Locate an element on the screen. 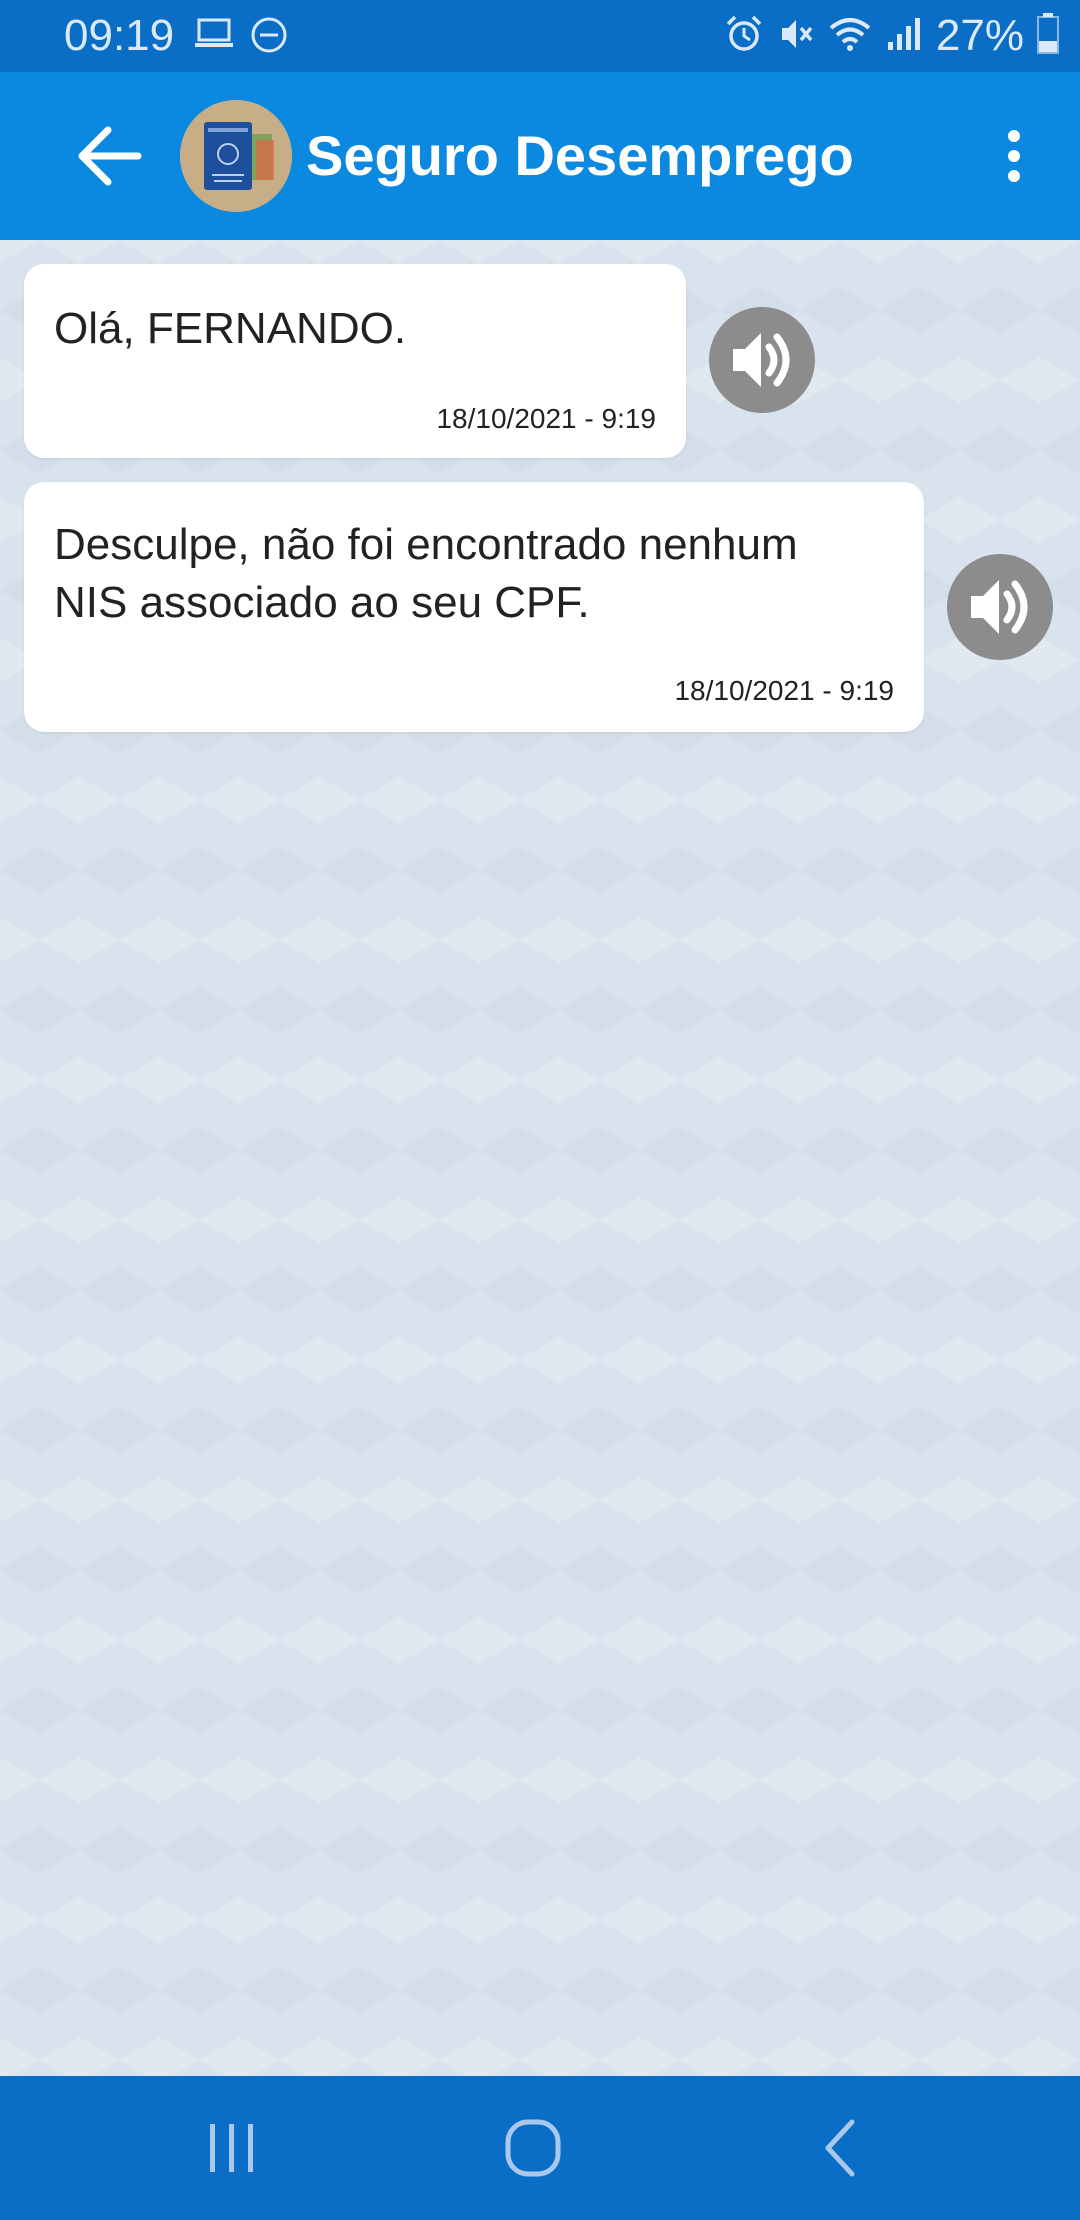  home-icon is located at coordinates (533, 2148).